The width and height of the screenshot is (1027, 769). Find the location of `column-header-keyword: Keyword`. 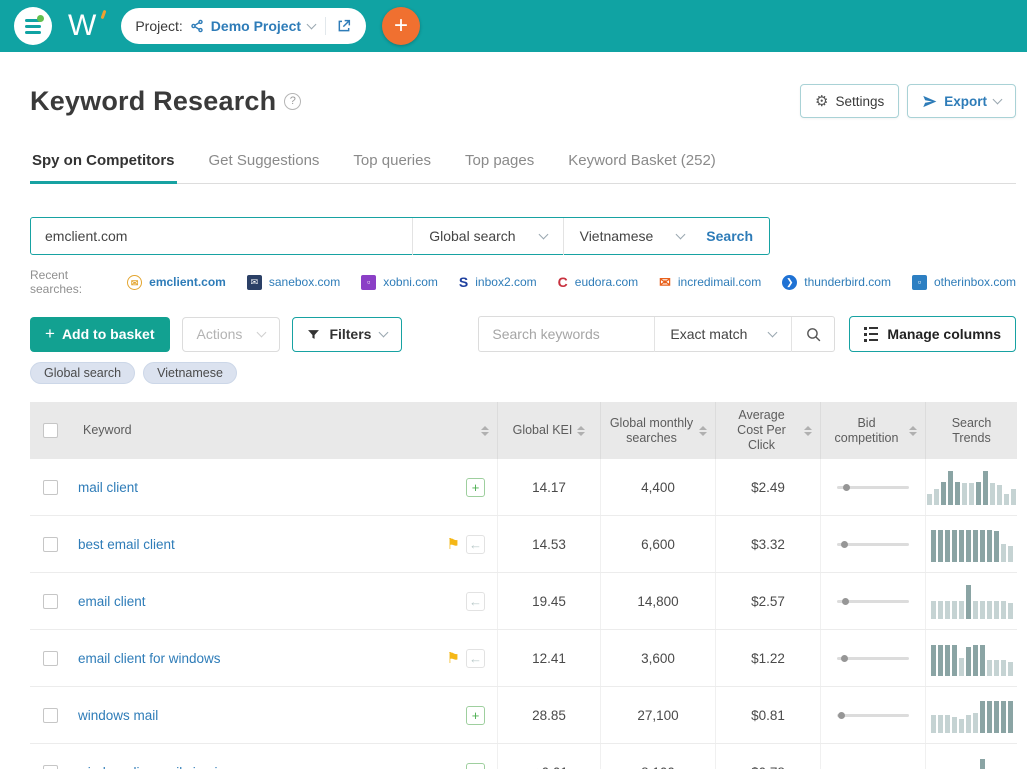

column-header-keyword: Keyword is located at coordinates (263, 430).